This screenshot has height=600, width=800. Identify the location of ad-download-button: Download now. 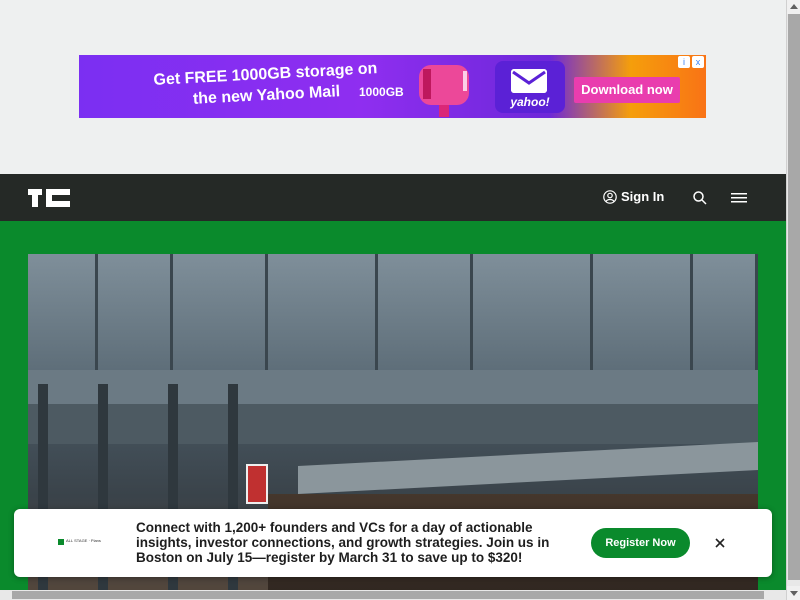
(627, 90).